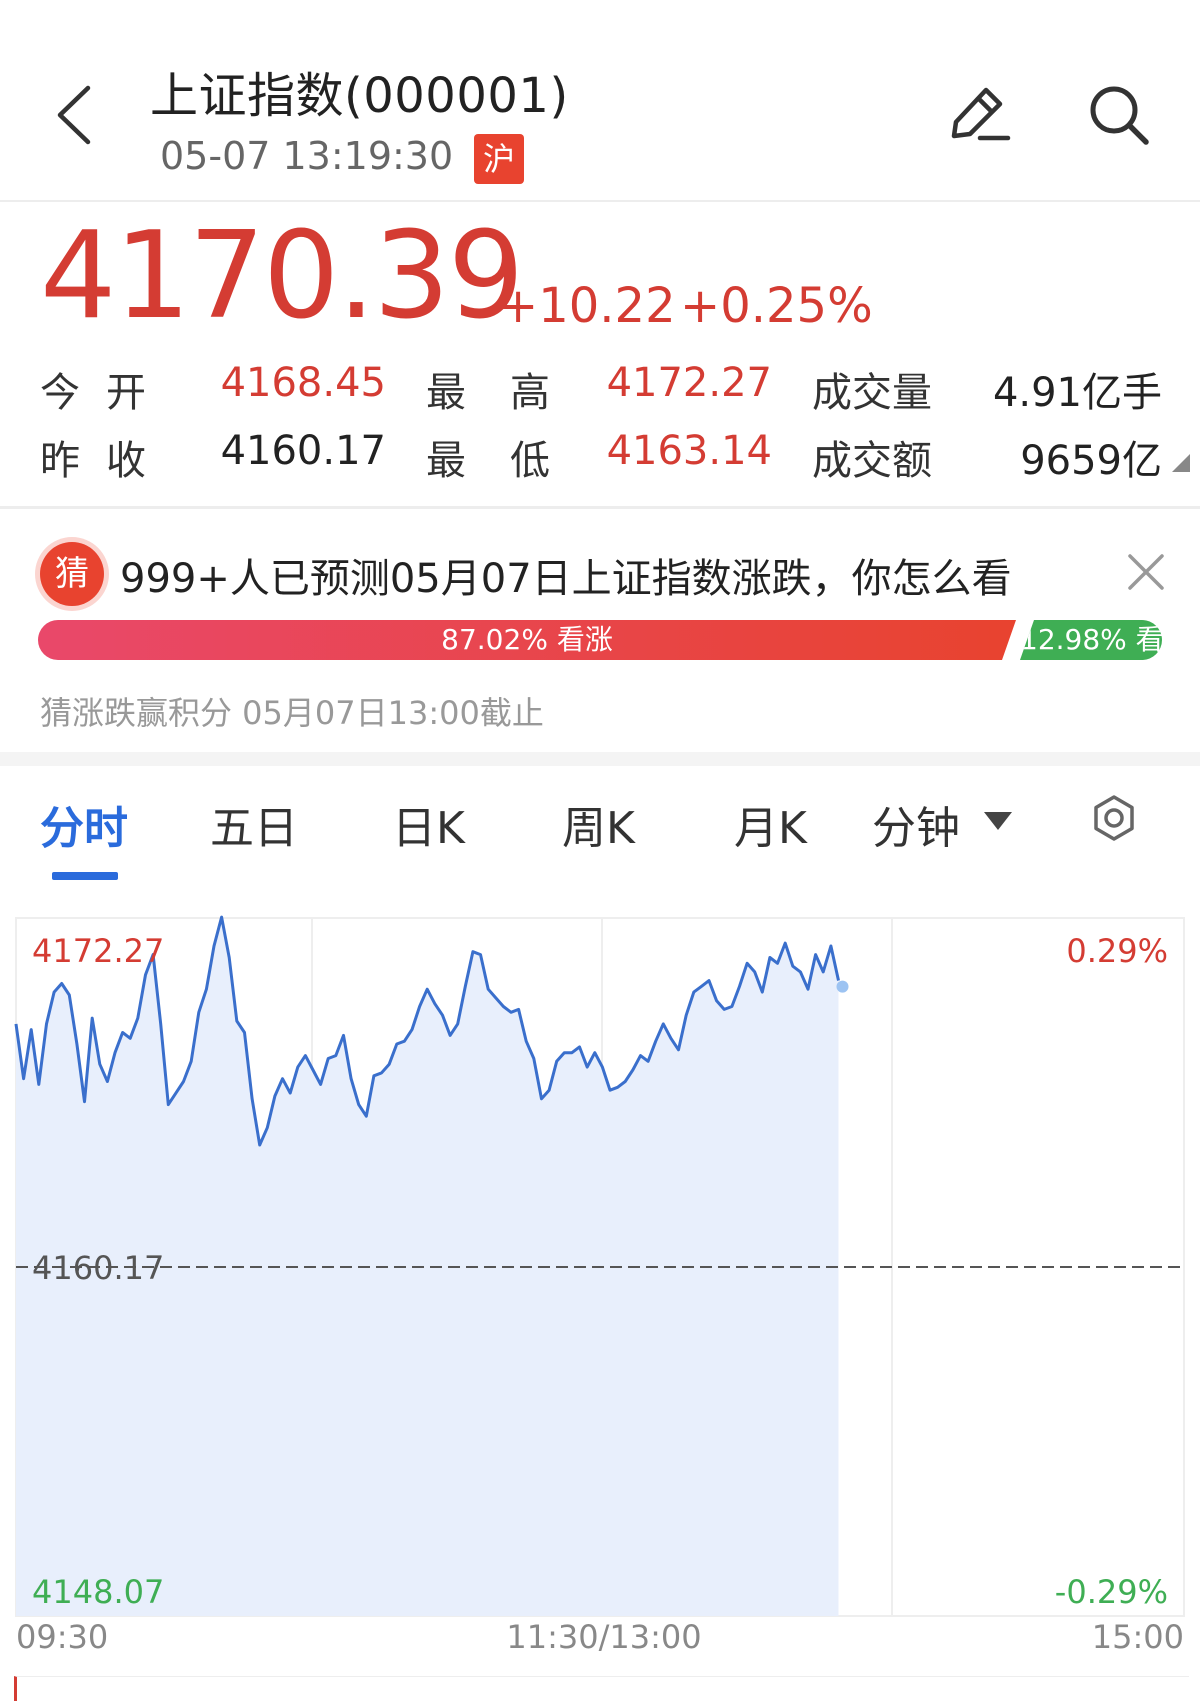 This screenshot has height=1701, width=1200. Describe the element at coordinates (98, 951) in the screenshot. I see `y-axis-top-label: 4172.27` at that location.